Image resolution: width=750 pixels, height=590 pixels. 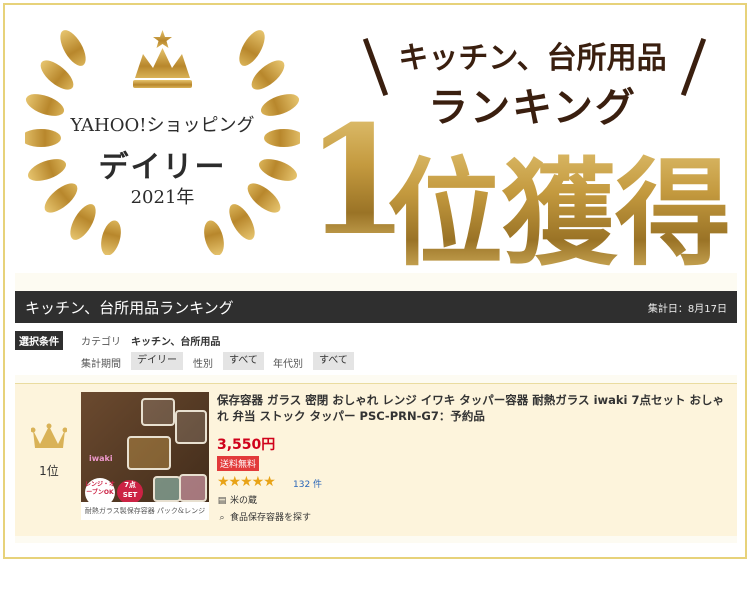 I want to click on ranking-header: キッチン、台所用品ランキング 集計日：8月17日, so click(x=376, y=307).